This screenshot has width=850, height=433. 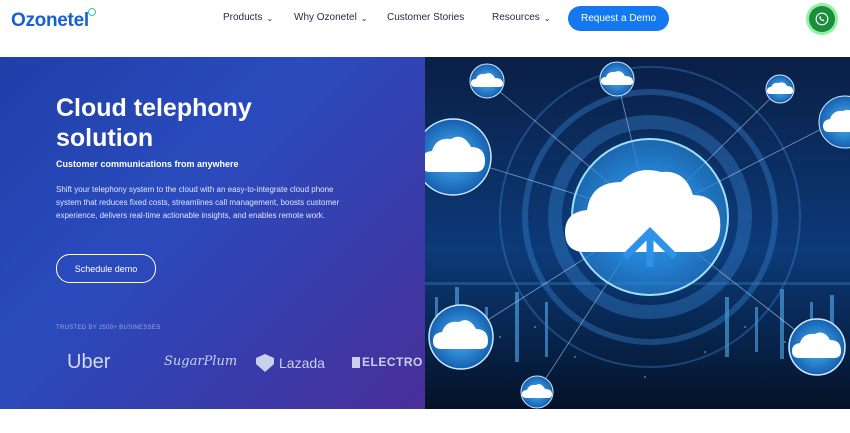 What do you see at coordinates (206, 123) in the screenshot?
I see `hero-title: Cloud telephony solution` at bounding box center [206, 123].